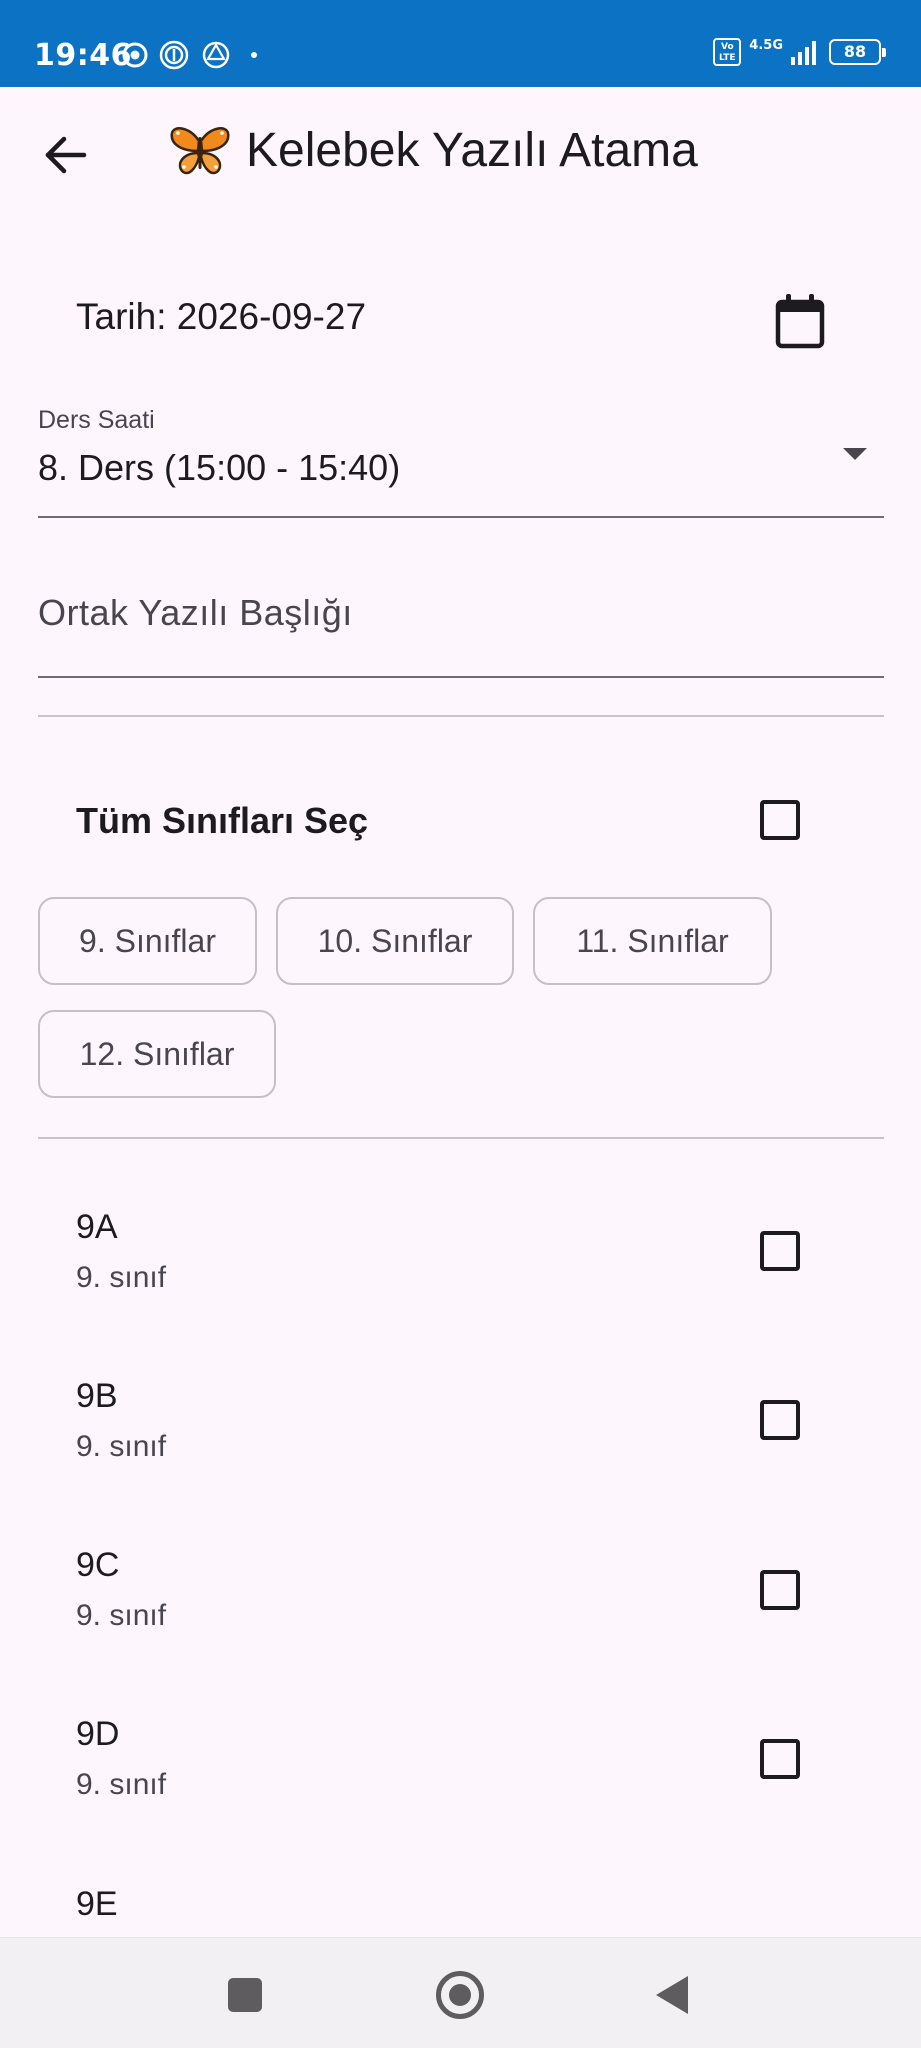 The width and height of the screenshot is (921, 2048). Describe the element at coordinates (245, 1995) in the screenshot. I see `recents-button` at that location.